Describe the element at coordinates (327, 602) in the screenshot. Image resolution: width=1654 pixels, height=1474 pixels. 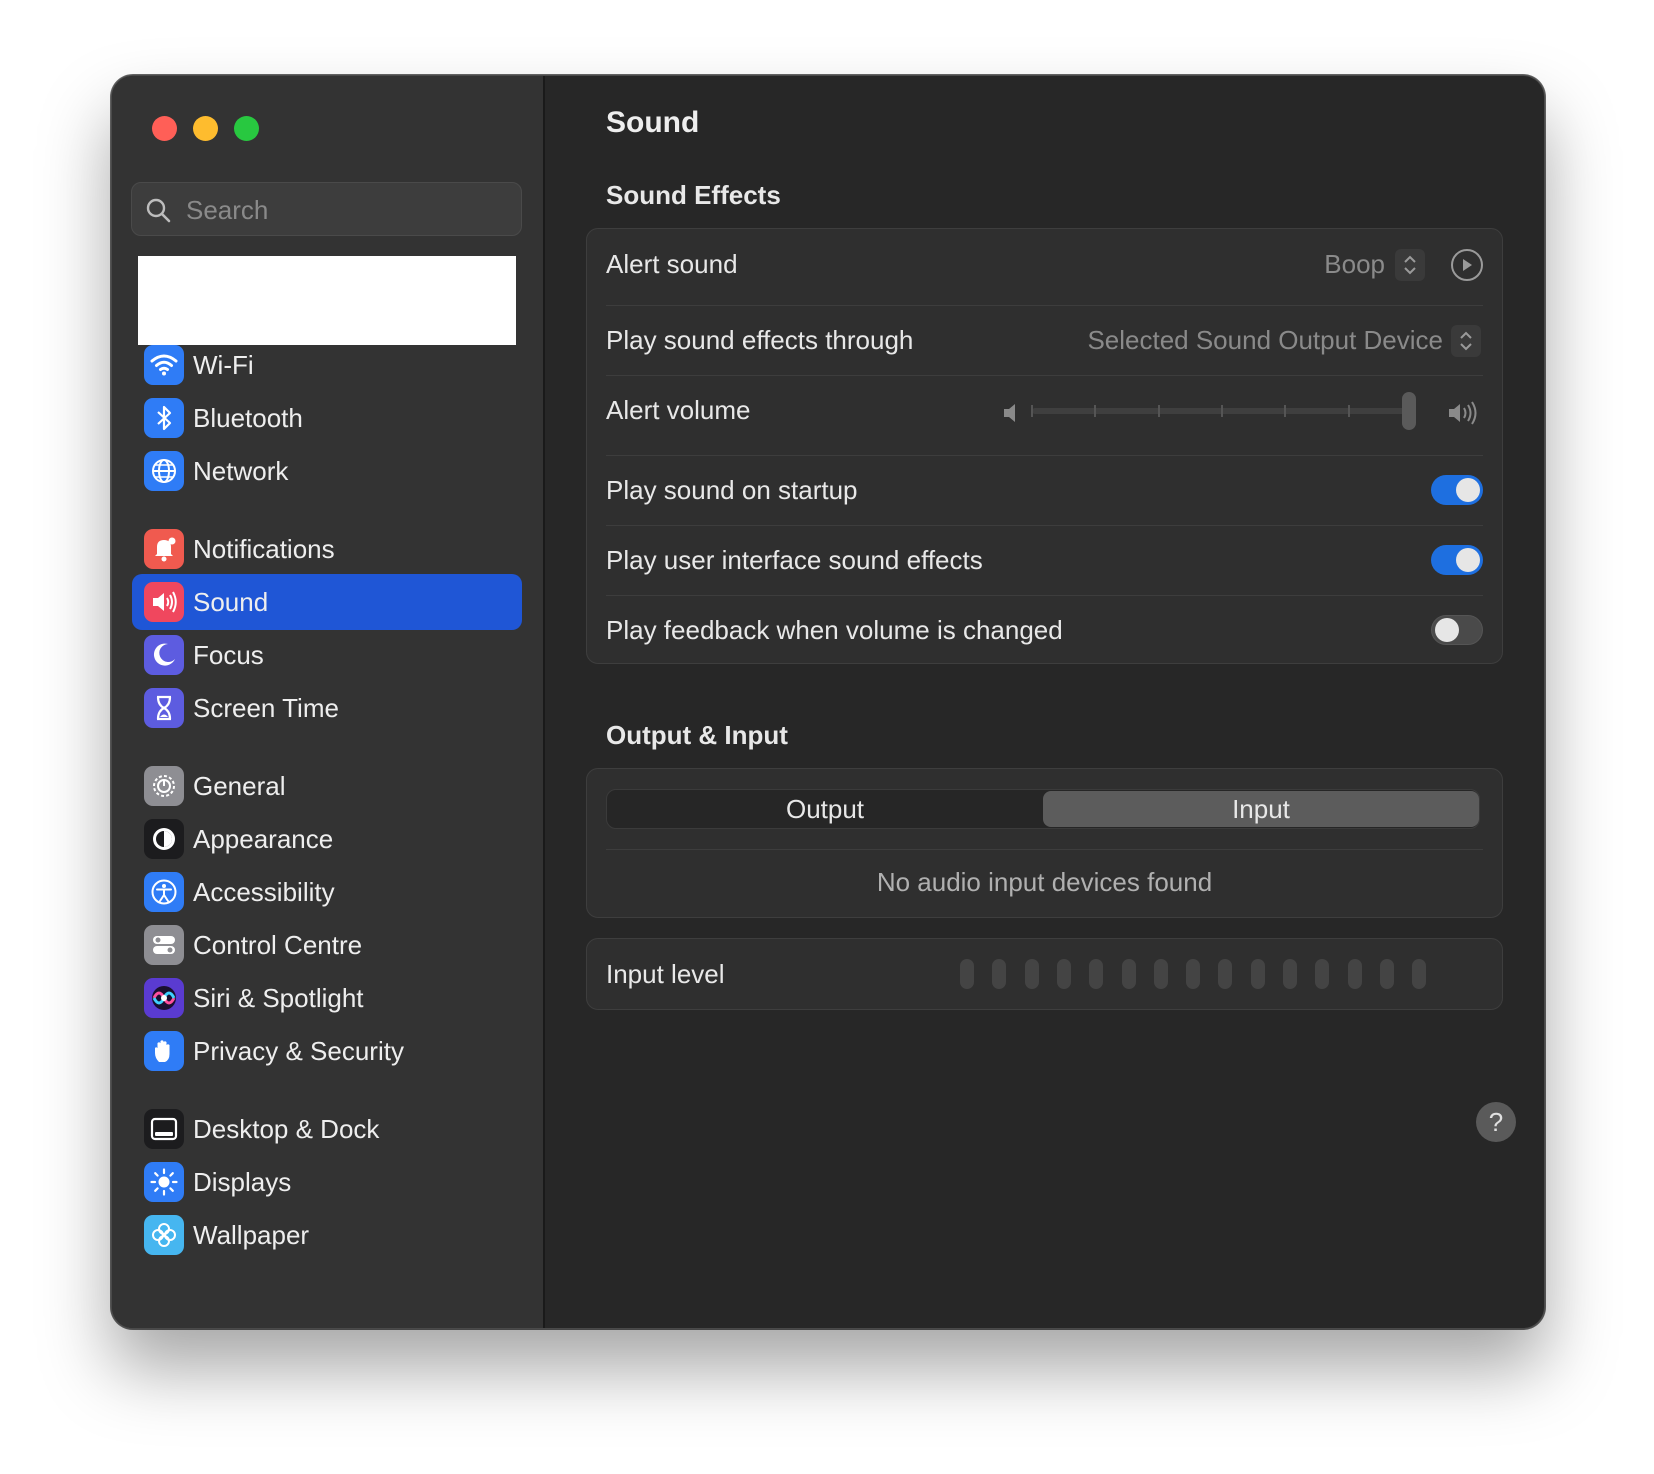
I see `sidebar-item-sound: Sound` at that location.